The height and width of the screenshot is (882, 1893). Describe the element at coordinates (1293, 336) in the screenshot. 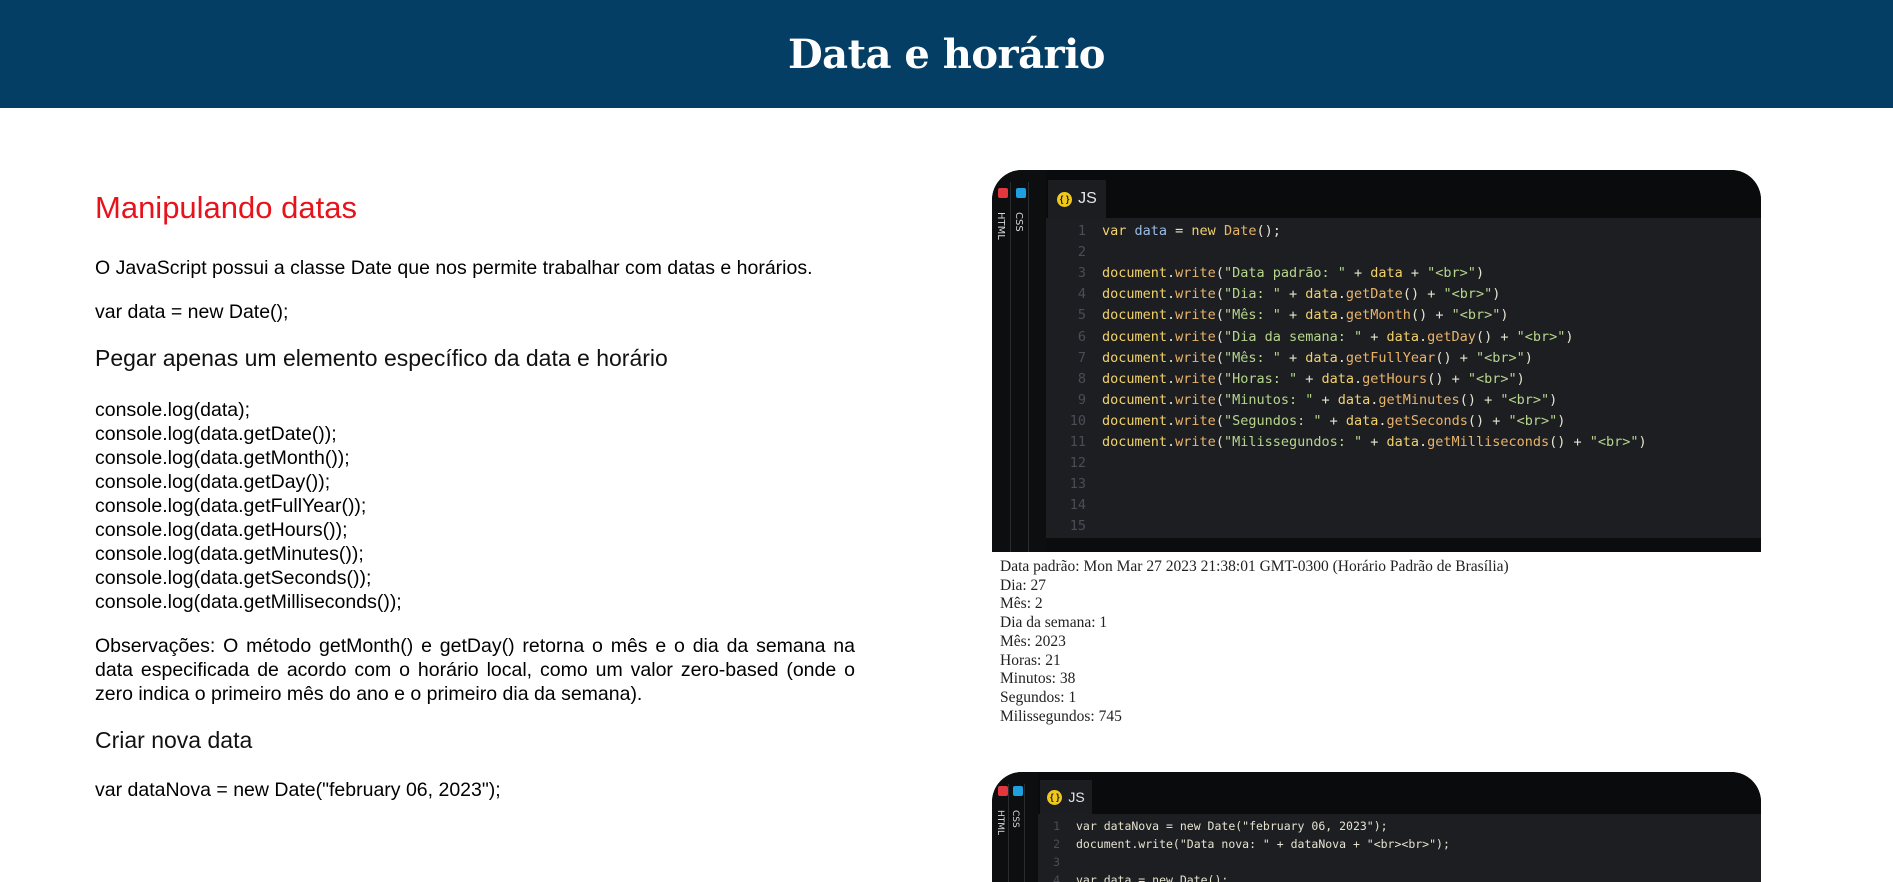

I see `code-token: "Dia da semana: "` at that location.